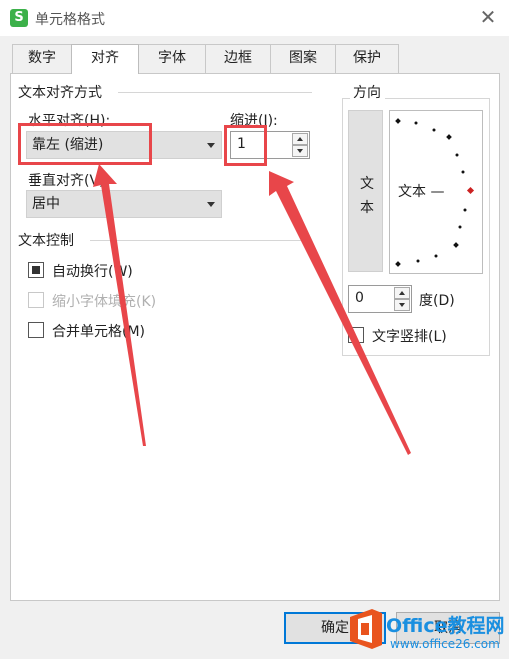 The width and height of the screenshot is (509, 659). I want to click on vertical-layout-checkbox, so click(356, 335).